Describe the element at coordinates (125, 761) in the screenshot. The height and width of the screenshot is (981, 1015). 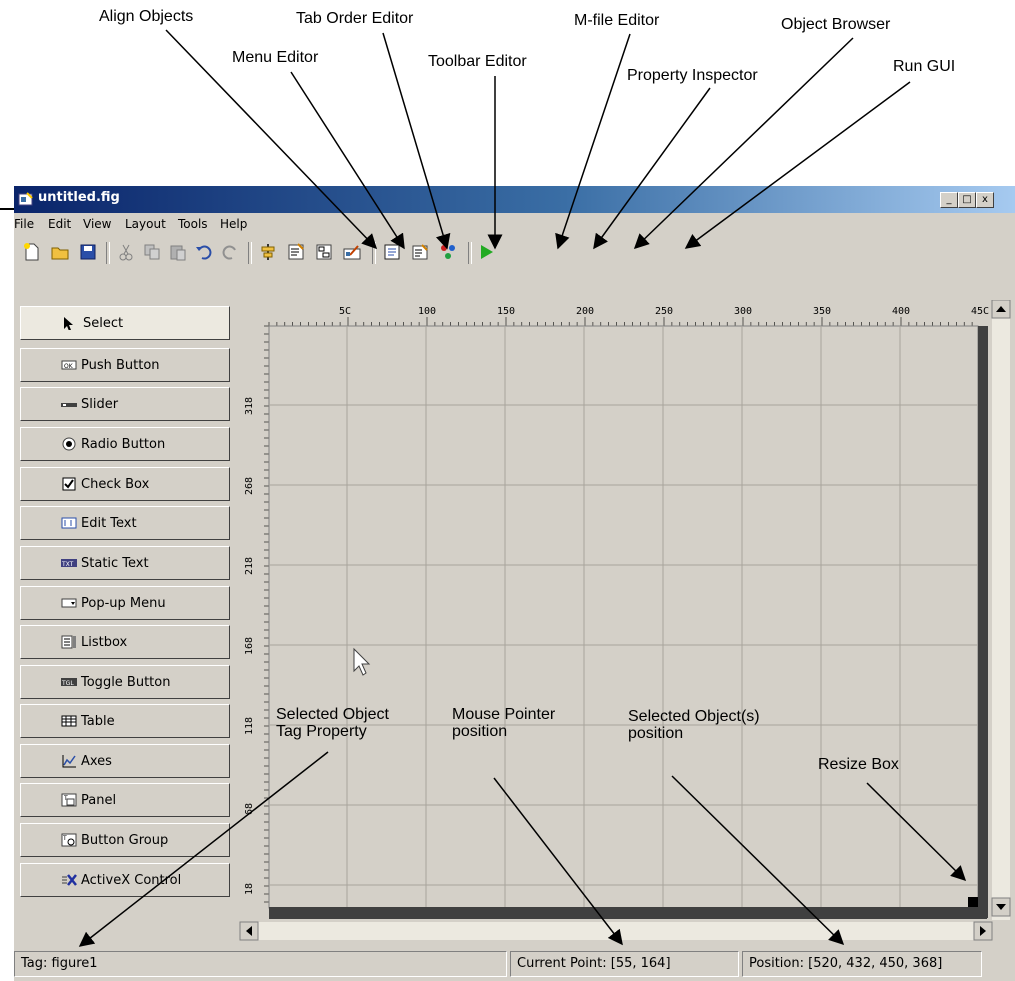
I see `palette-axes-button: Axes` at that location.